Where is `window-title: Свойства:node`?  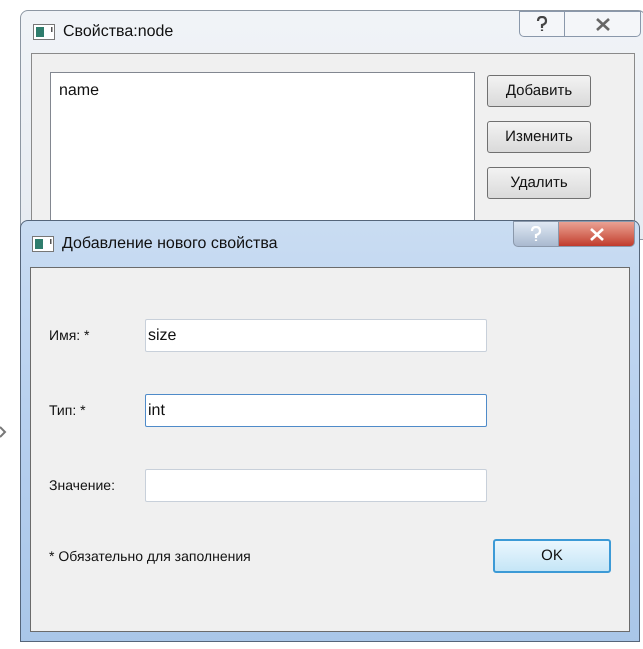
window-title: Свойства:node is located at coordinates (118, 32).